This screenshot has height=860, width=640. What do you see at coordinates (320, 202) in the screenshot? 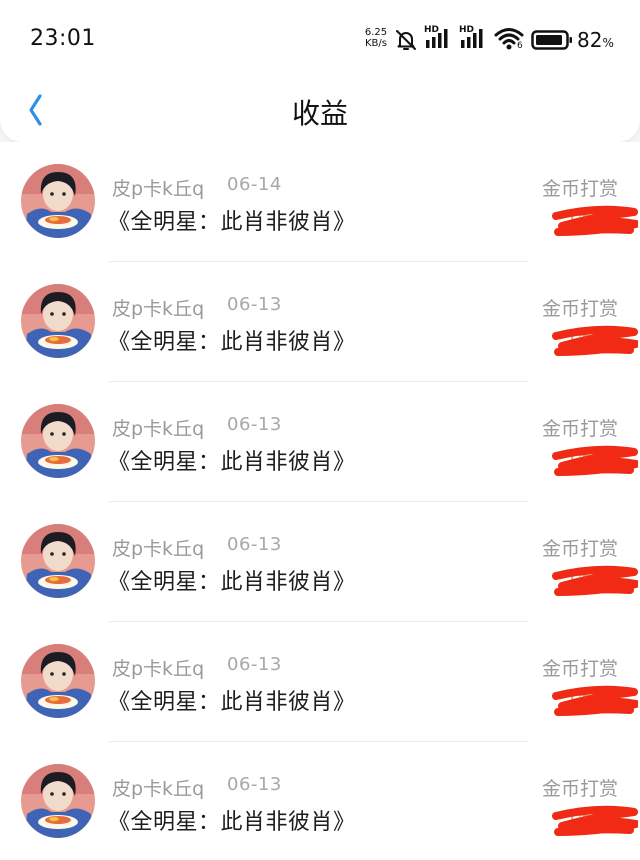
I see `earning-row: 皮p卡k丘q 06-14 《全明星：此肖非彼肖》 金币打赏 1金币` at bounding box center [320, 202].